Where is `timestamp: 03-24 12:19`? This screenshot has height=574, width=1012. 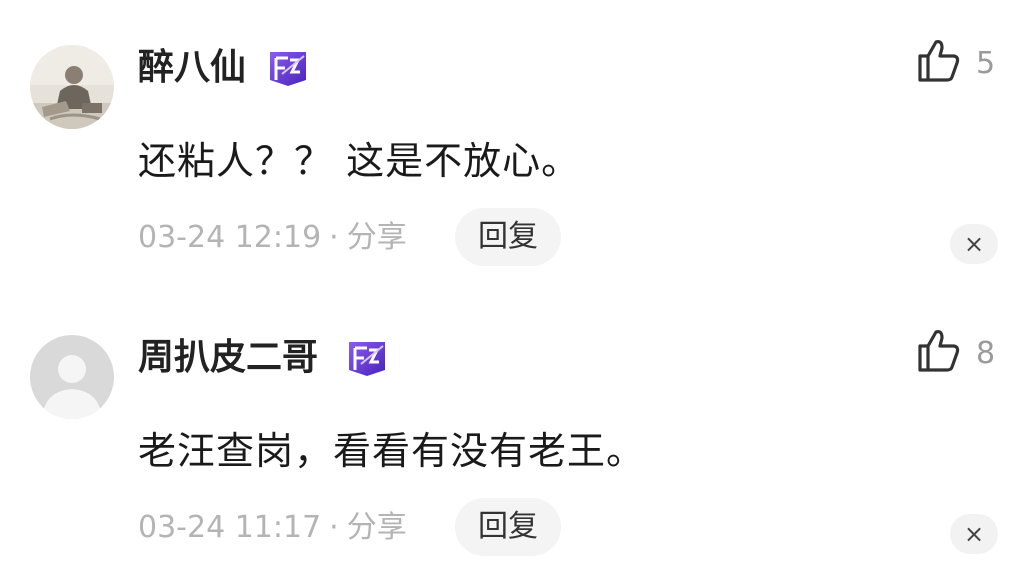 timestamp: 03-24 12:19 is located at coordinates (230, 237).